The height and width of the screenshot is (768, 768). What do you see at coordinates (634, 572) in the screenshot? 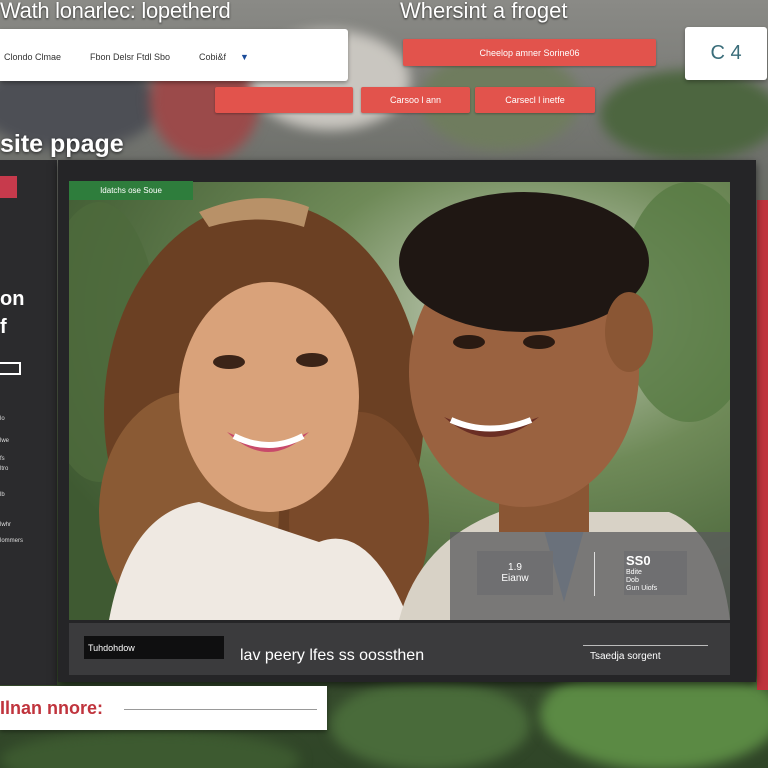
I see `stat-right-line: Bdite` at bounding box center [634, 572].